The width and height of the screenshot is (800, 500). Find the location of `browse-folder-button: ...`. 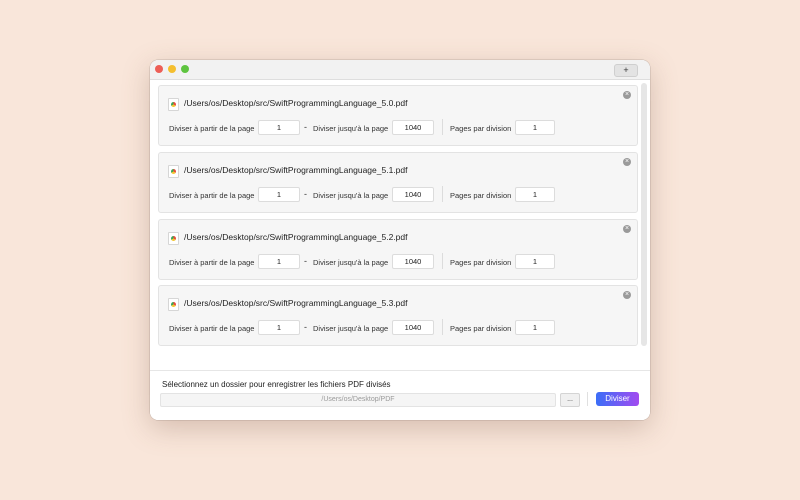

browse-folder-button: ... is located at coordinates (570, 400).